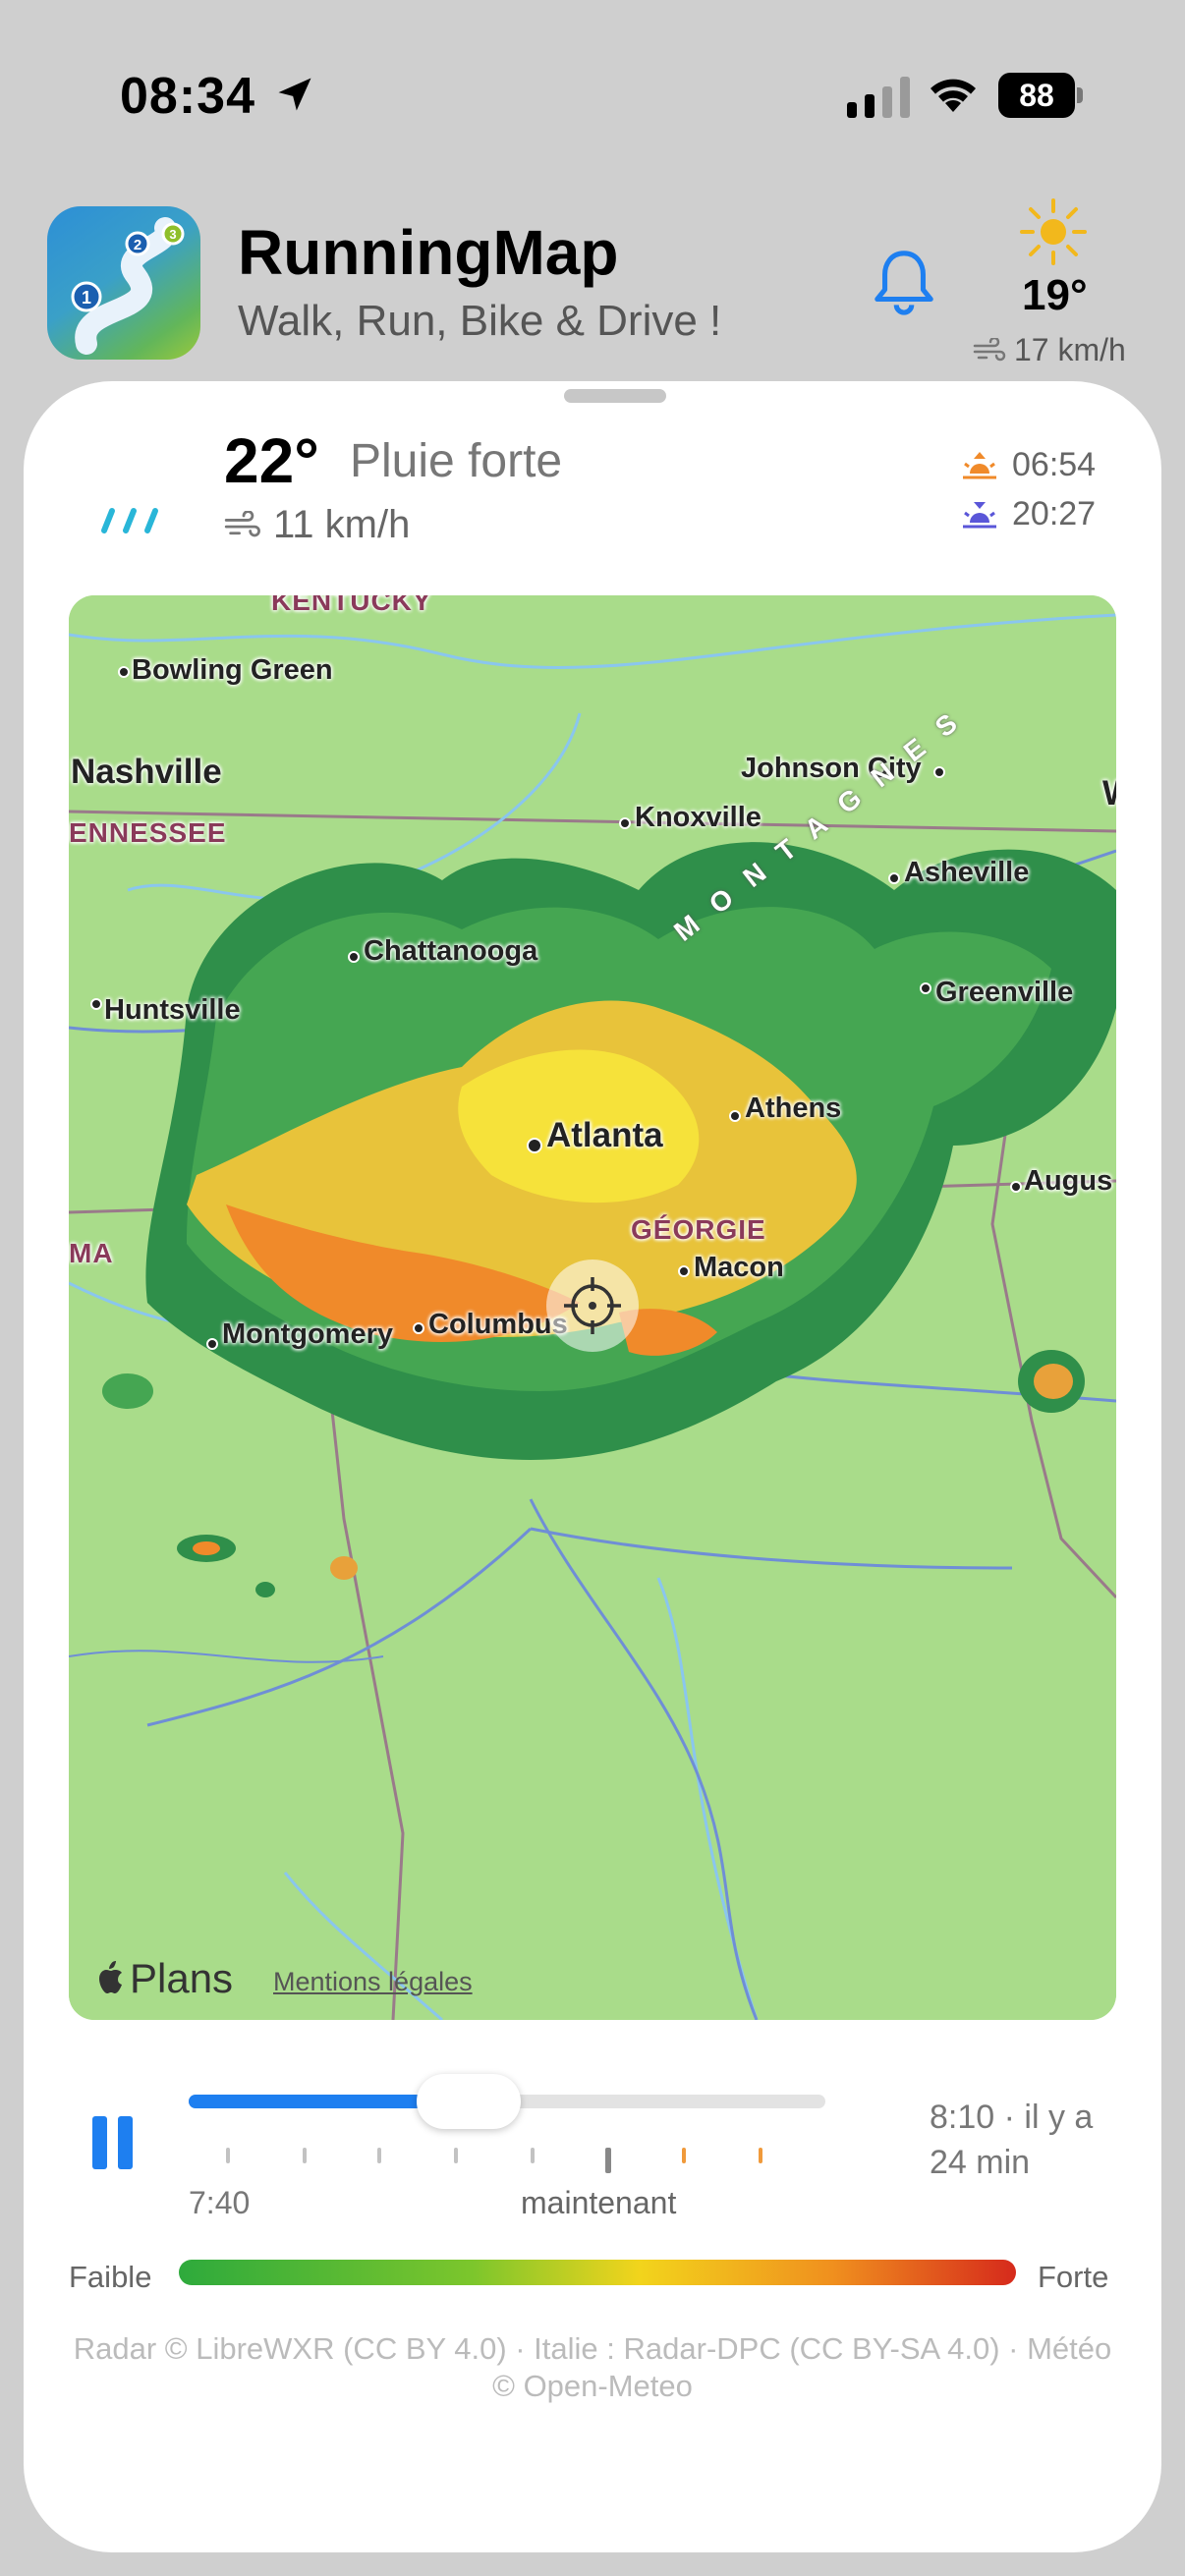 The width and height of the screenshot is (1185, 2576). What do you see at coordinates (735, 1116) in the screenshot?
I see `map-dot-athens` at bounding box center [735, 1116].